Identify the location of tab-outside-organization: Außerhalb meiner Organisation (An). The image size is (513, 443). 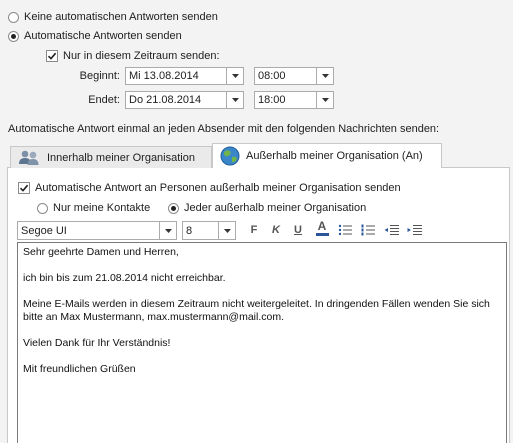
(327, 155).